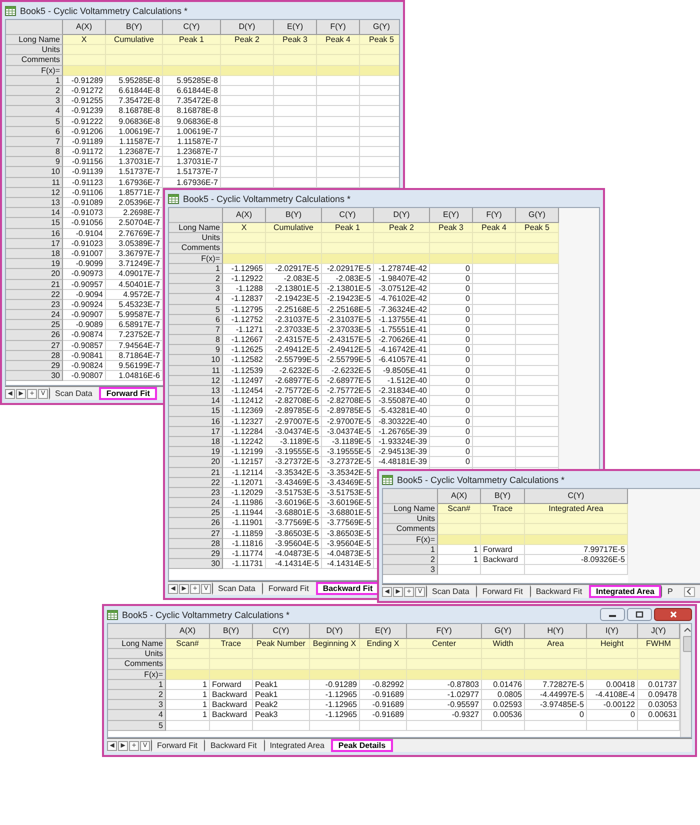  What do you see at coordinates (196, 371) in the screenshot?
I see `row-number: 11` at bounding box center [196, 371].